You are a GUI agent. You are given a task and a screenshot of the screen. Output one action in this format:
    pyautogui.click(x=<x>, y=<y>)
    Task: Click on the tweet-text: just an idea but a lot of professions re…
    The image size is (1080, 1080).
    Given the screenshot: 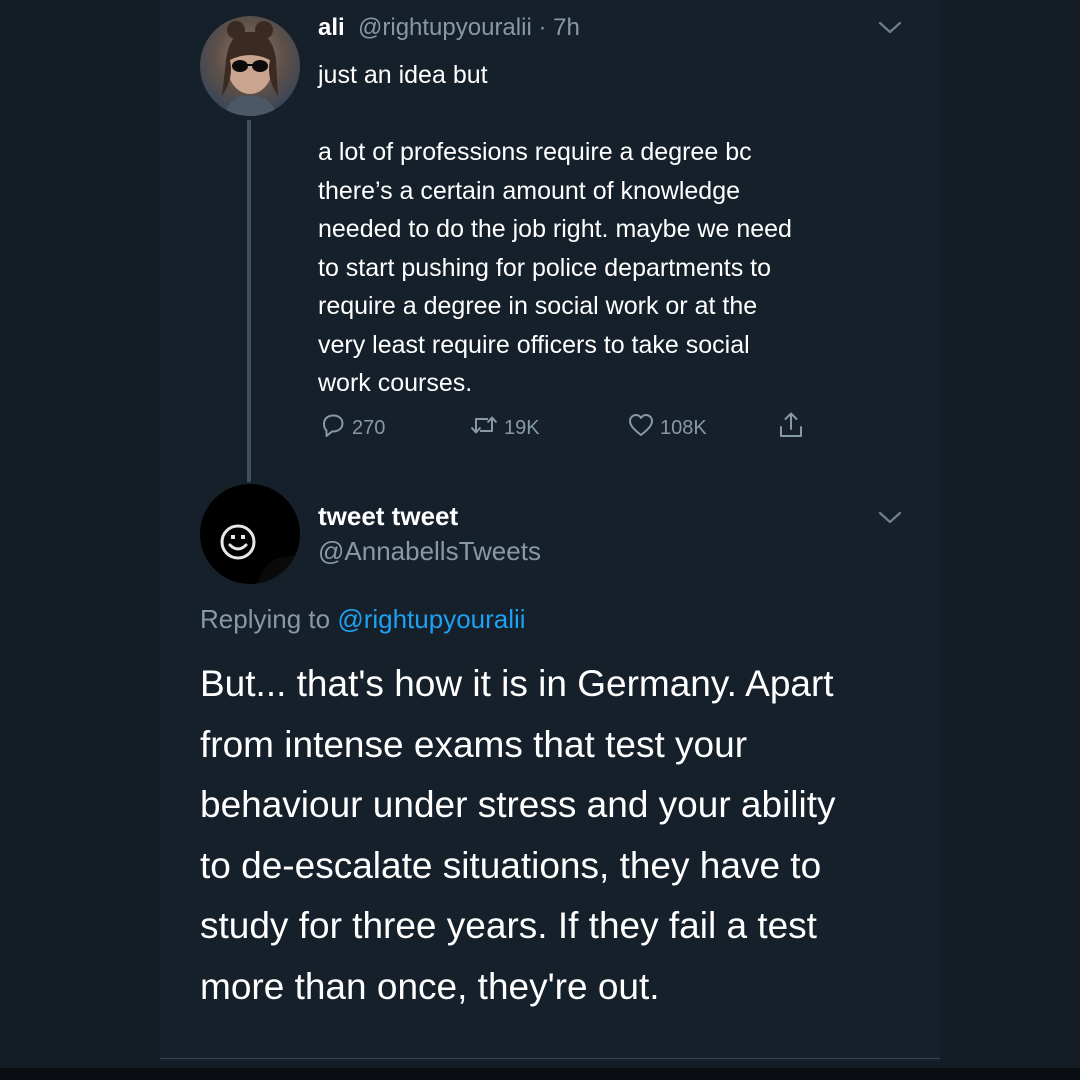 What is the action you would take?
    pyautogui.click(x=555, y=229)
    